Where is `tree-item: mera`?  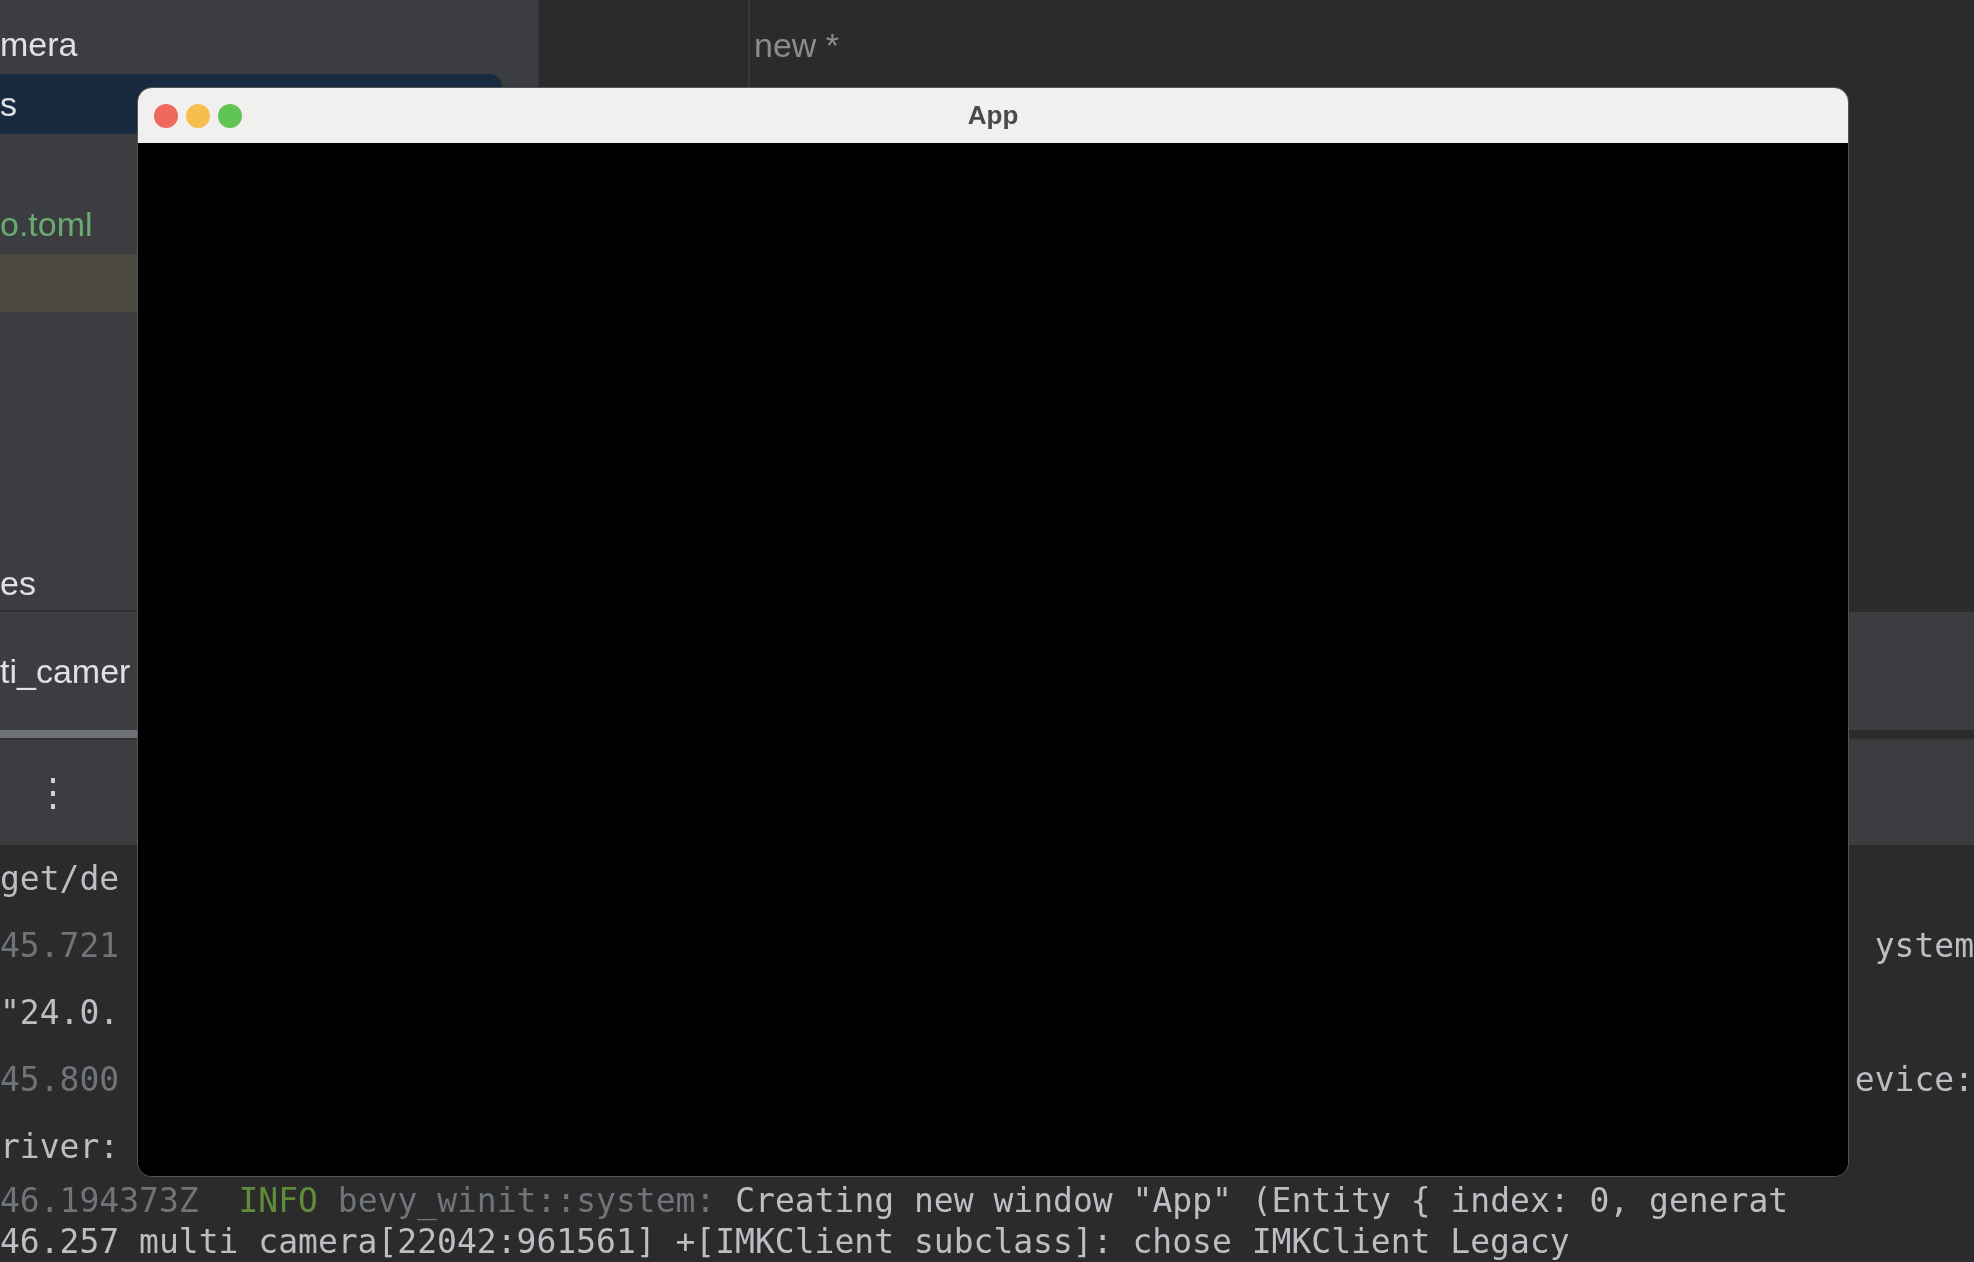 tree-item: mera is located at coordinates (269, 44).